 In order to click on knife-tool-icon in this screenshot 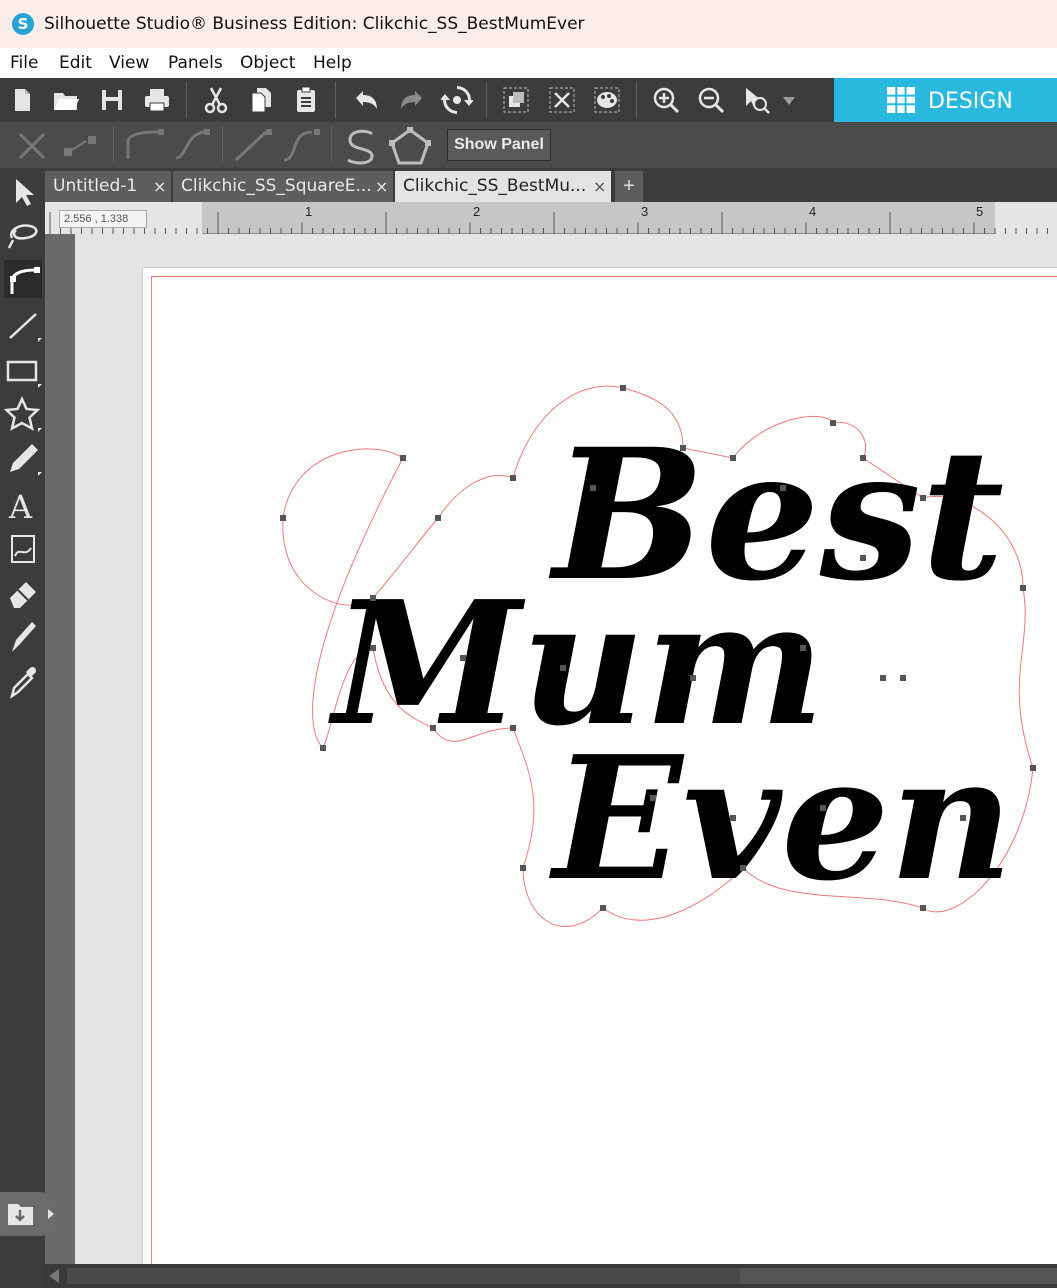, I will do `click(23, 637)`.